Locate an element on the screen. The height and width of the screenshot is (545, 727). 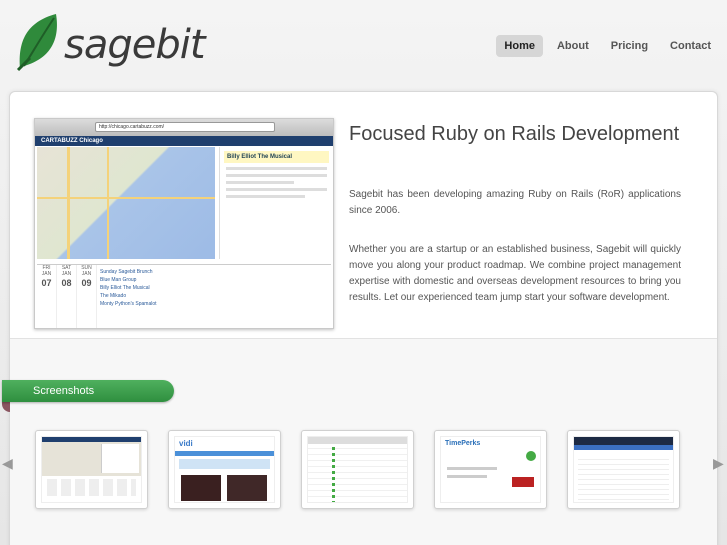
sagebit-logo: sagebit is located at coordinates (111, 42).